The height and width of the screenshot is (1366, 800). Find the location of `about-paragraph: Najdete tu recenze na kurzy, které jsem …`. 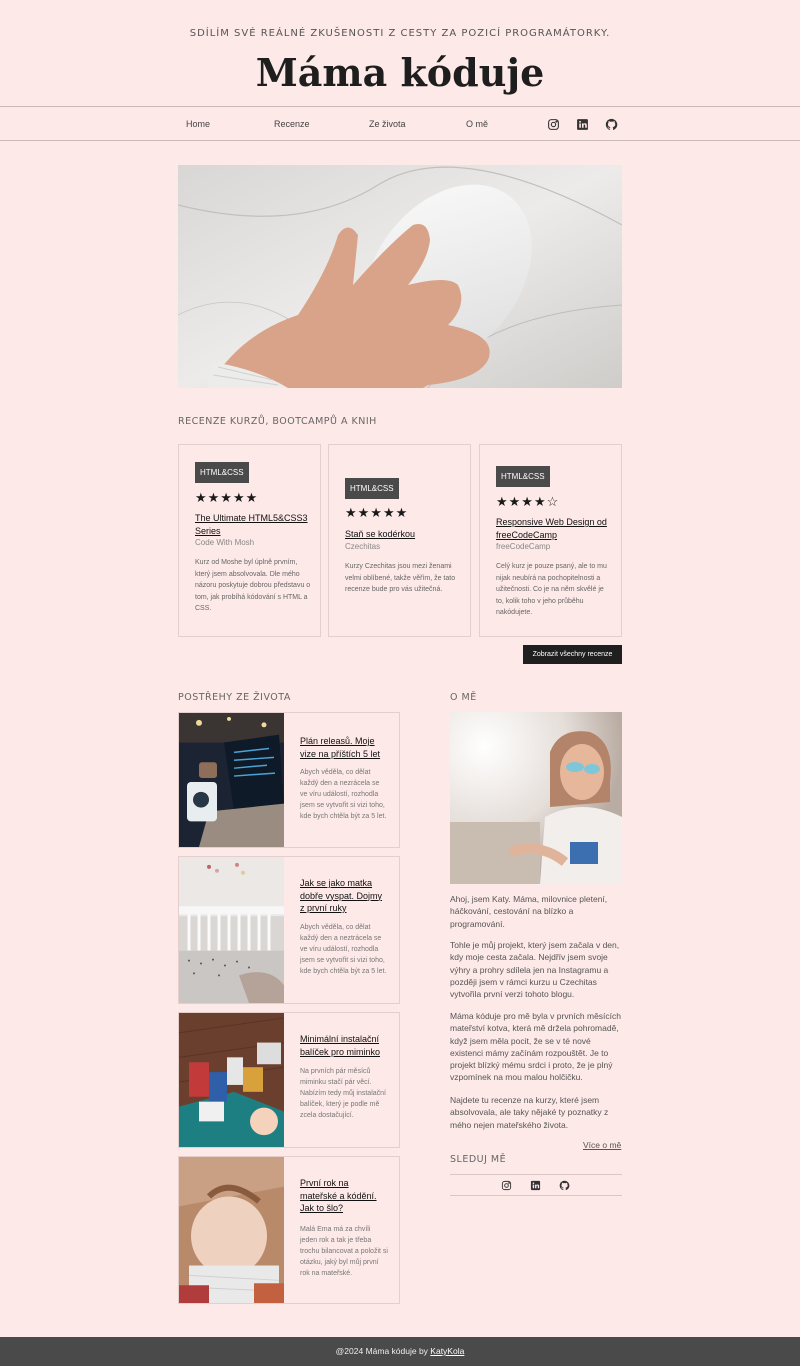

about-paragraph: Najdete tu recenze na kurzy, které jsem … is located at coordinates (529, 1112).